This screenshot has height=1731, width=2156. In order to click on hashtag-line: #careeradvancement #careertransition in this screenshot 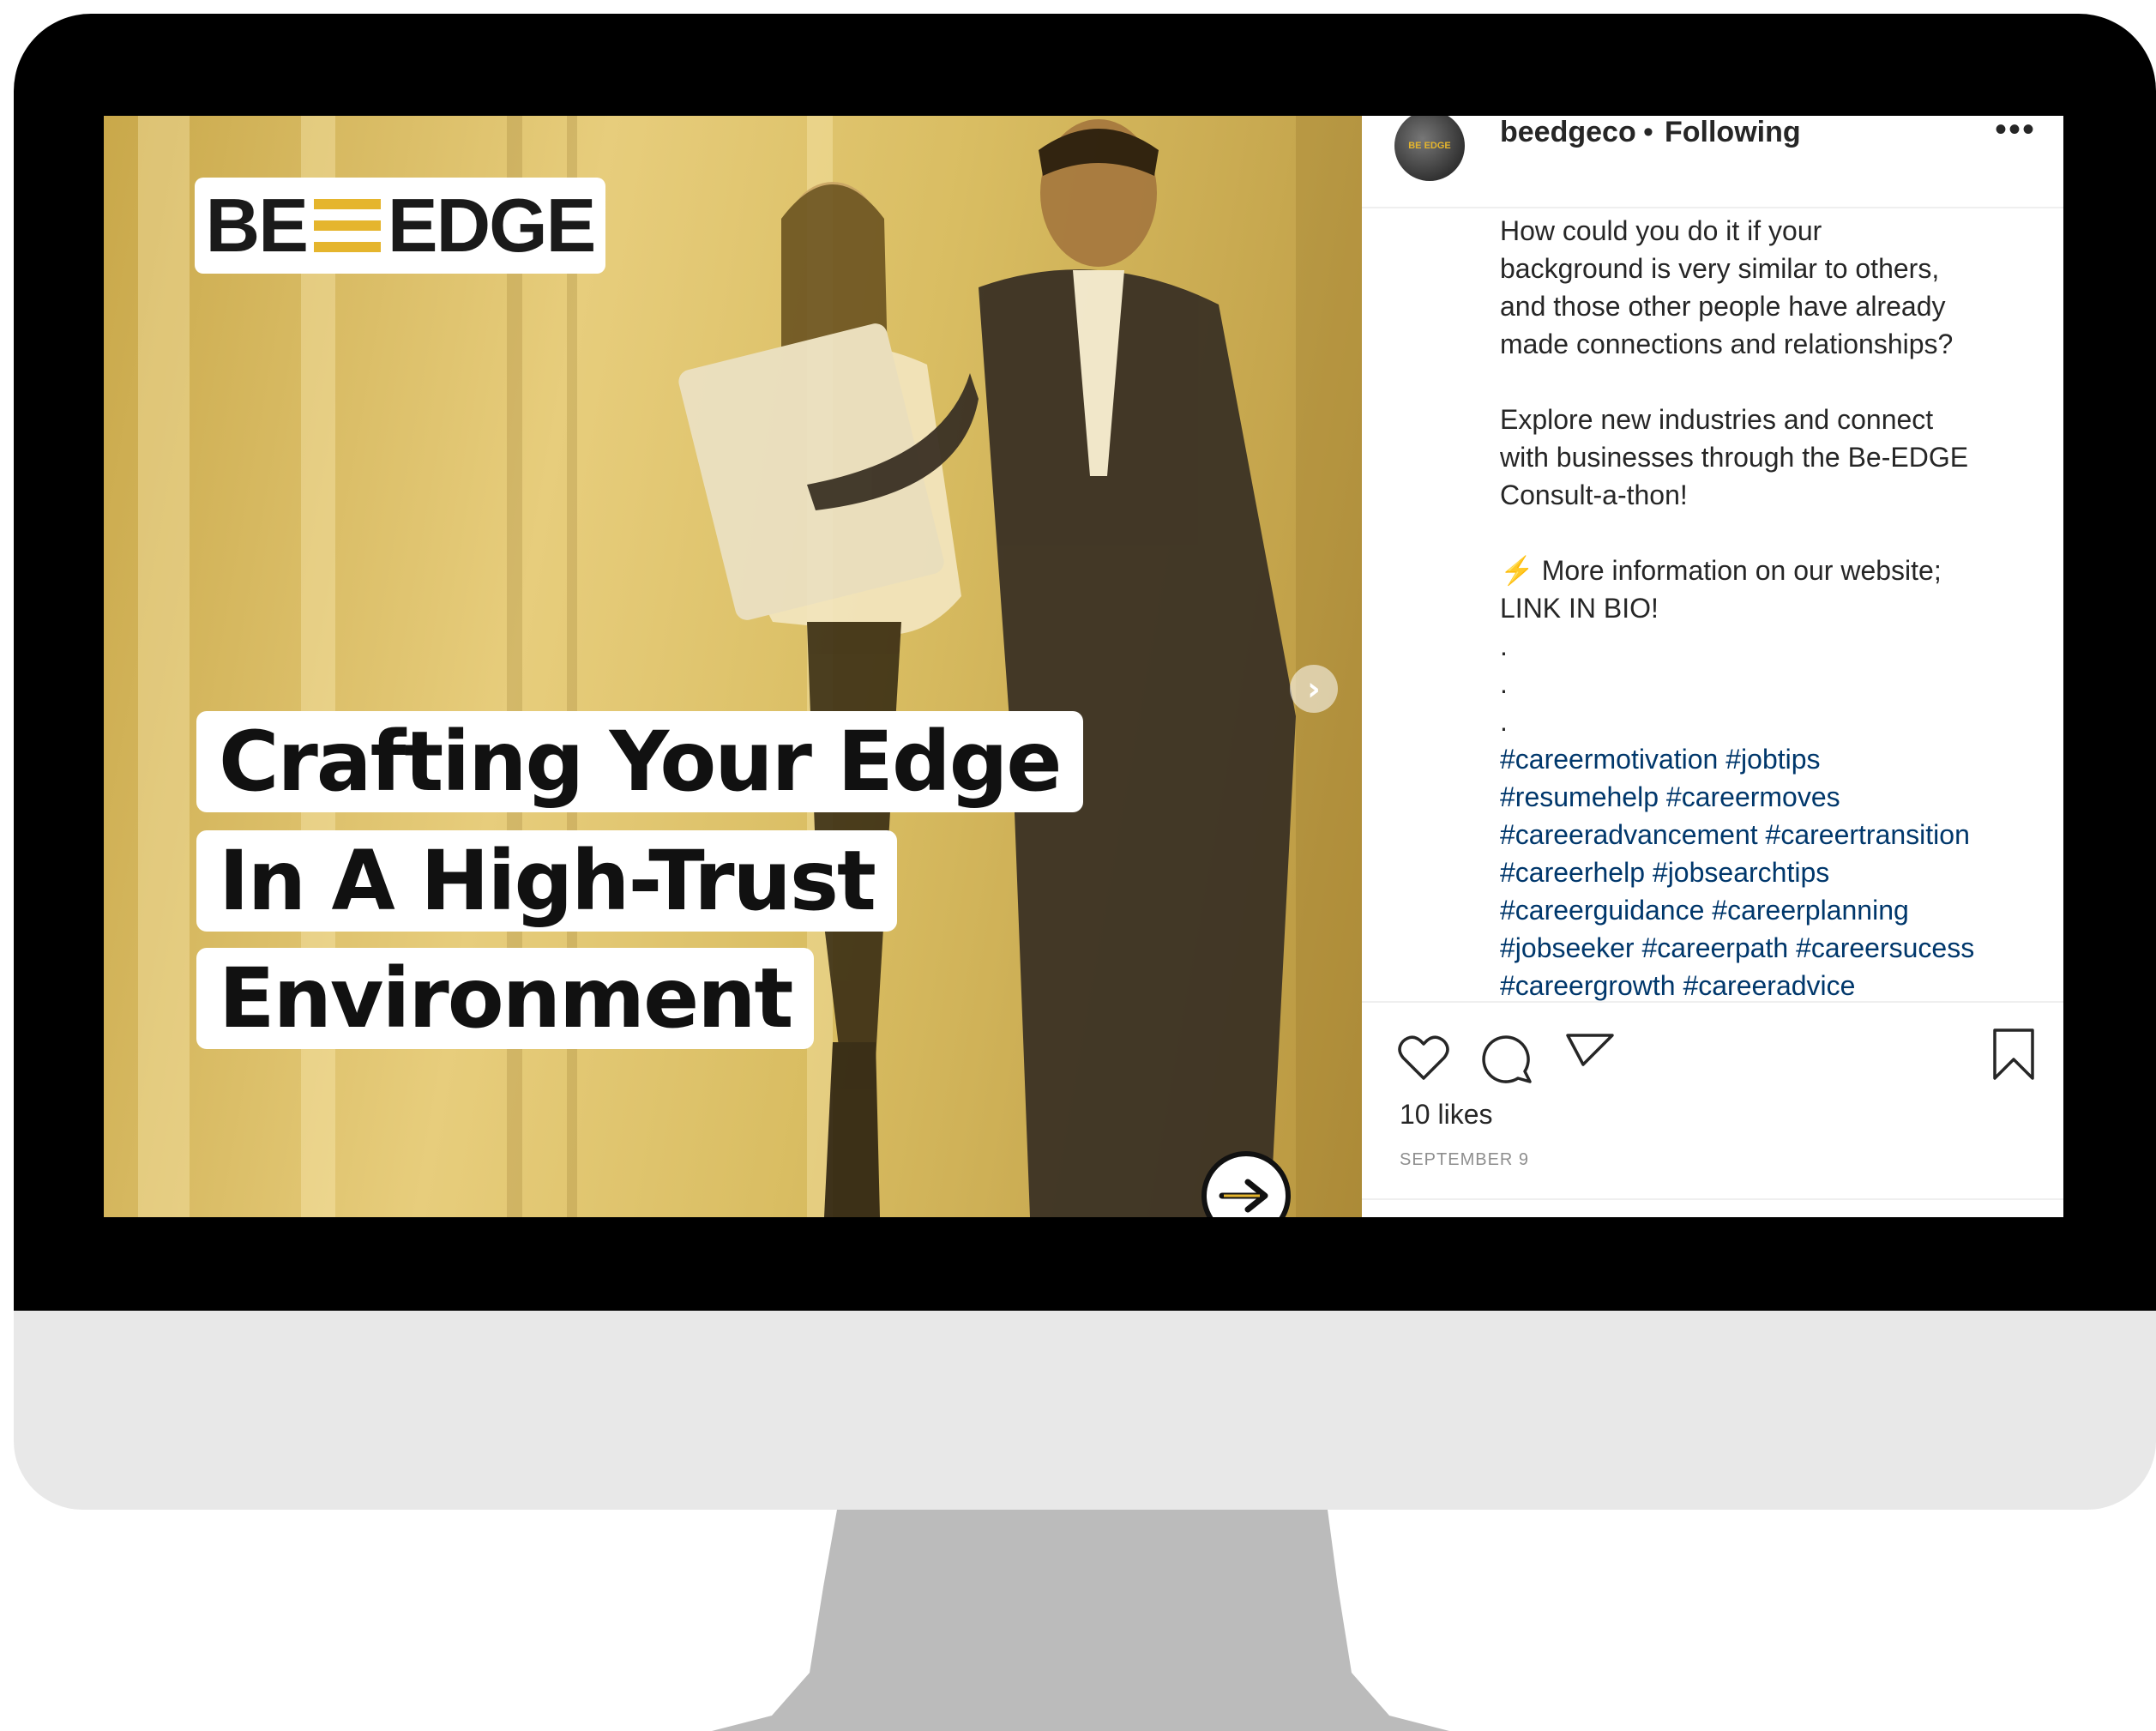, I will do `click(1766, 834)`.